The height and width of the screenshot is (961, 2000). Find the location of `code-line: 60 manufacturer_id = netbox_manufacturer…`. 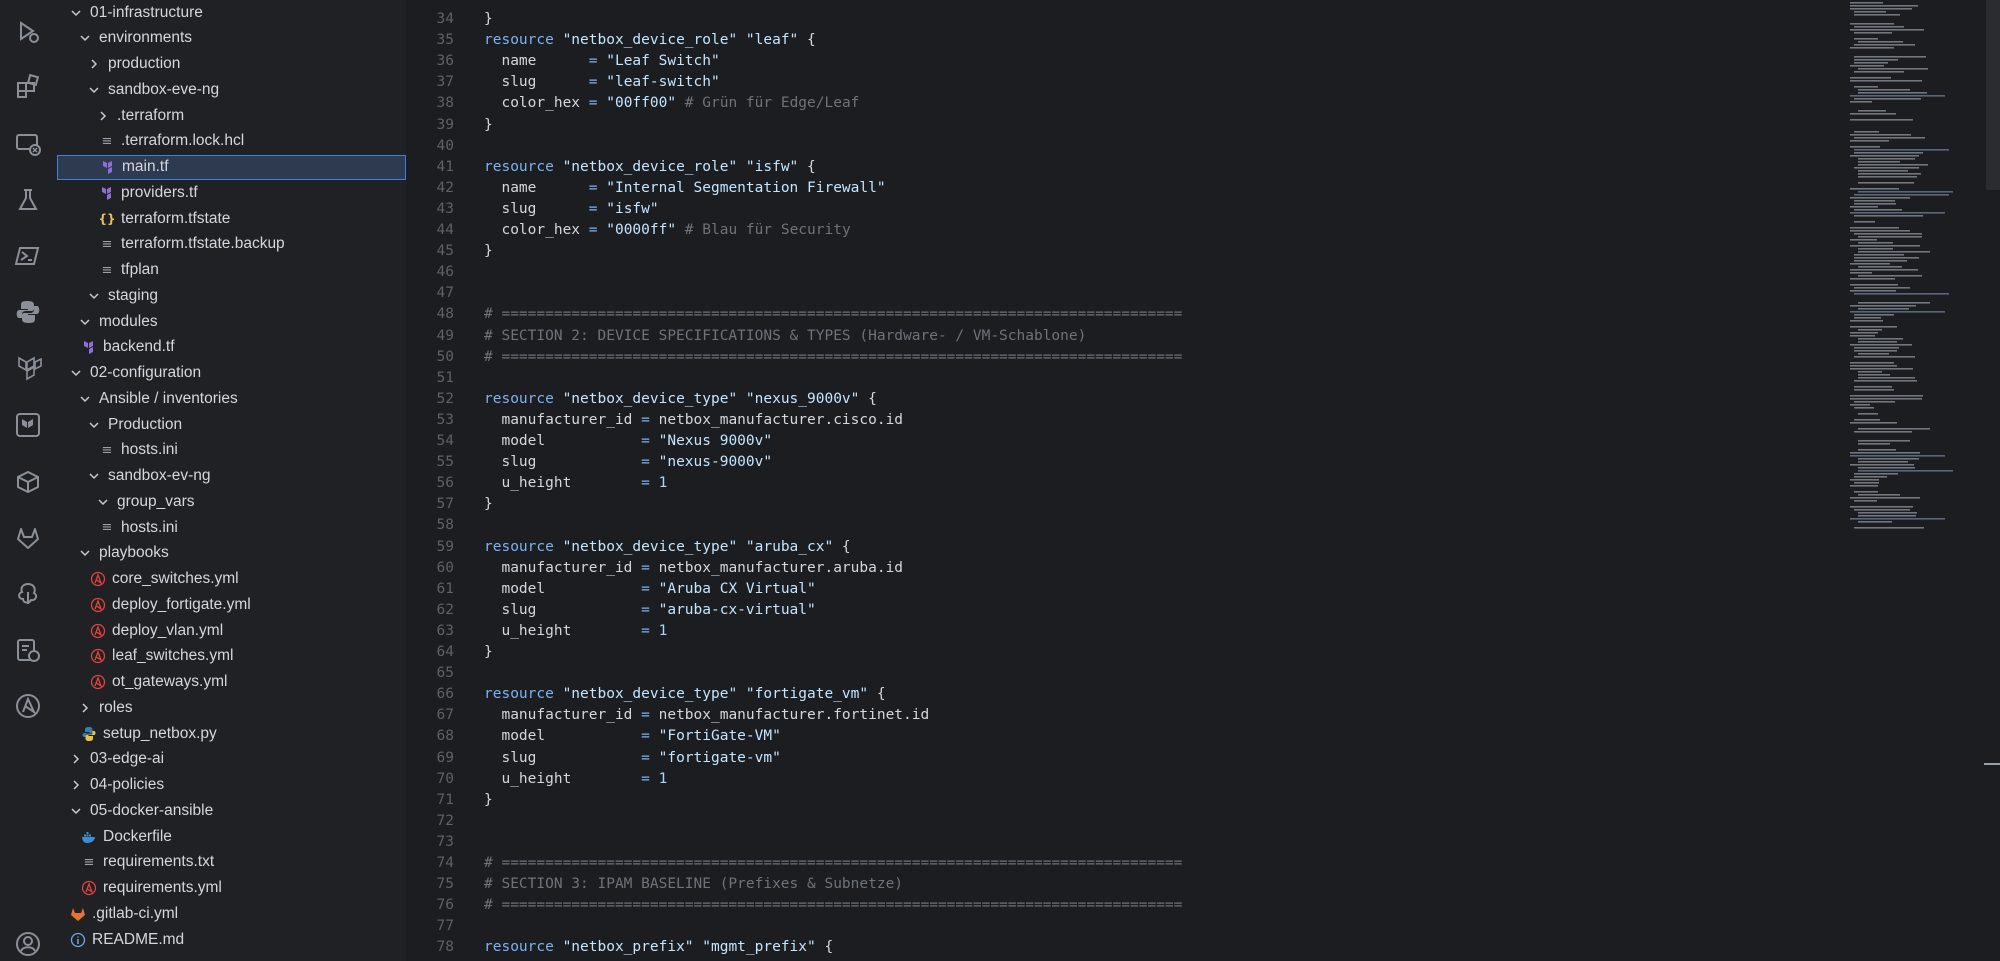

code-line: 60 manufacturer_id = netbox_manufacturer… is located at coordinates (1186, 568).